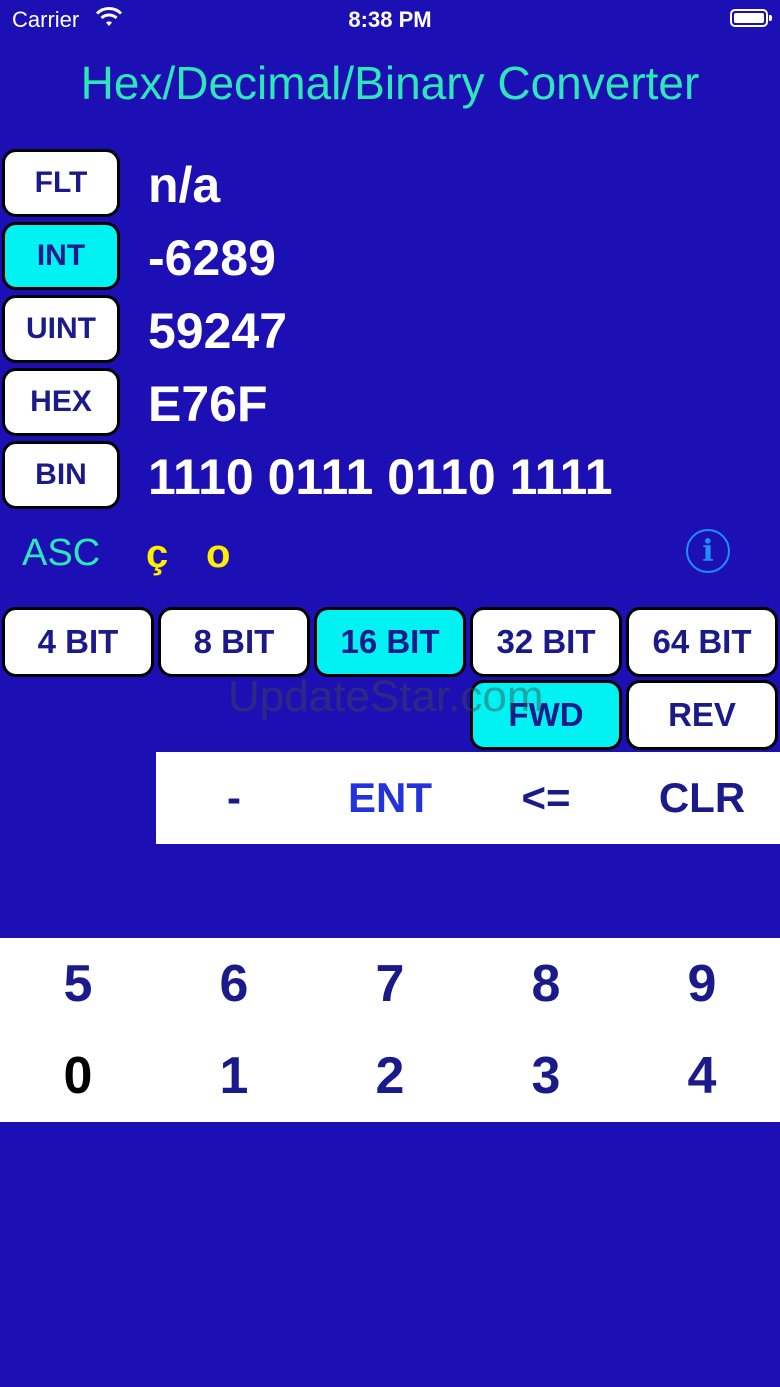  What do you see at coordinates (61, 256) in the screenshot?
I see `int-button: INT` at bounding box center [61, 256].